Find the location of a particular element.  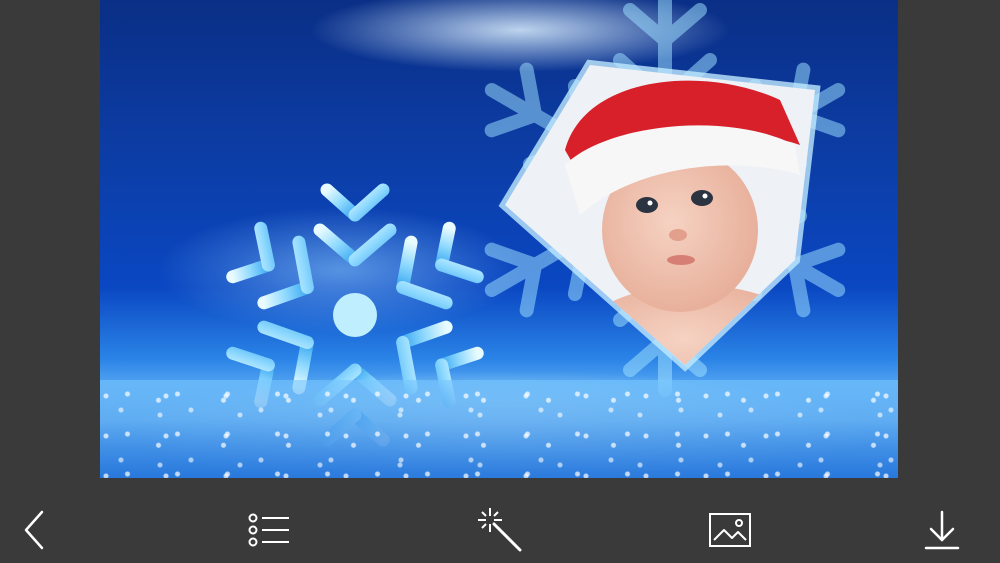

magic-wand-icon is located at coordinates (500, 530).